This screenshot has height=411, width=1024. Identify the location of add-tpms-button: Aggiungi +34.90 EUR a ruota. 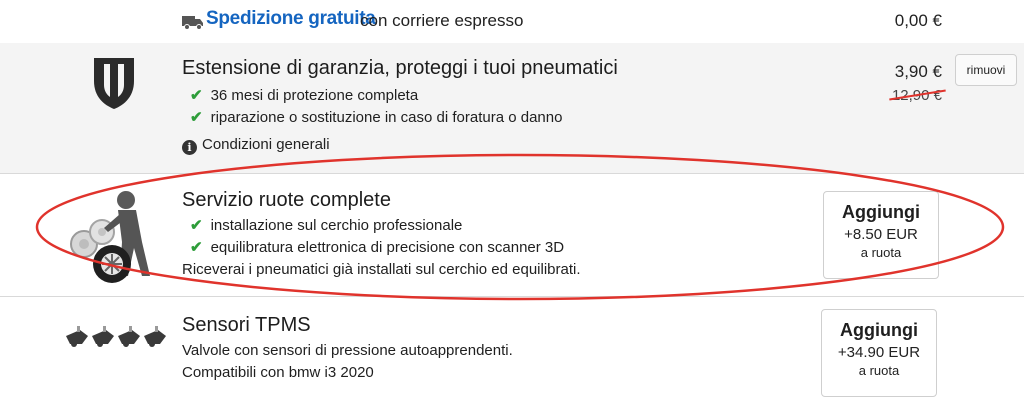
(879, 353).